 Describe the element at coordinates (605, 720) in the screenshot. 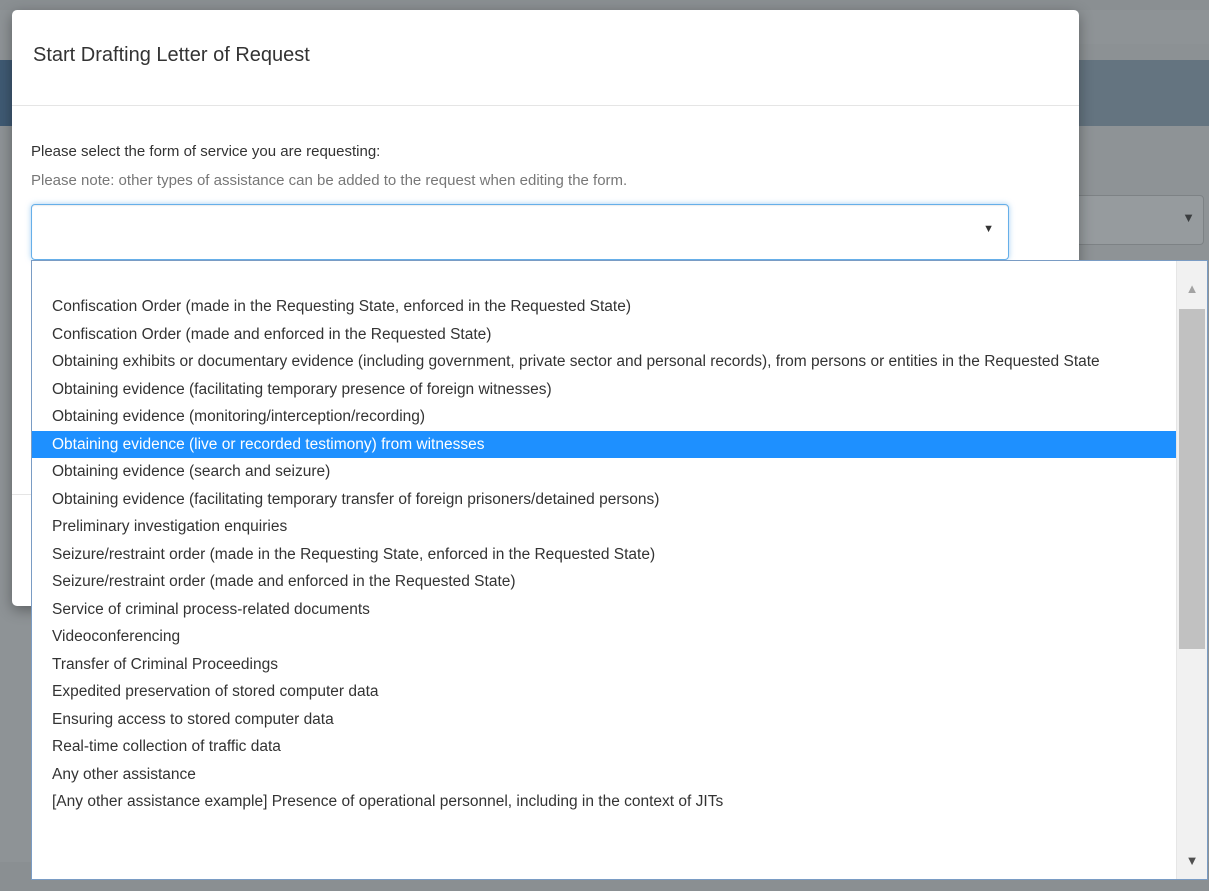

I see `dropdown-option: Ensuring access to stored computer data` at that location.